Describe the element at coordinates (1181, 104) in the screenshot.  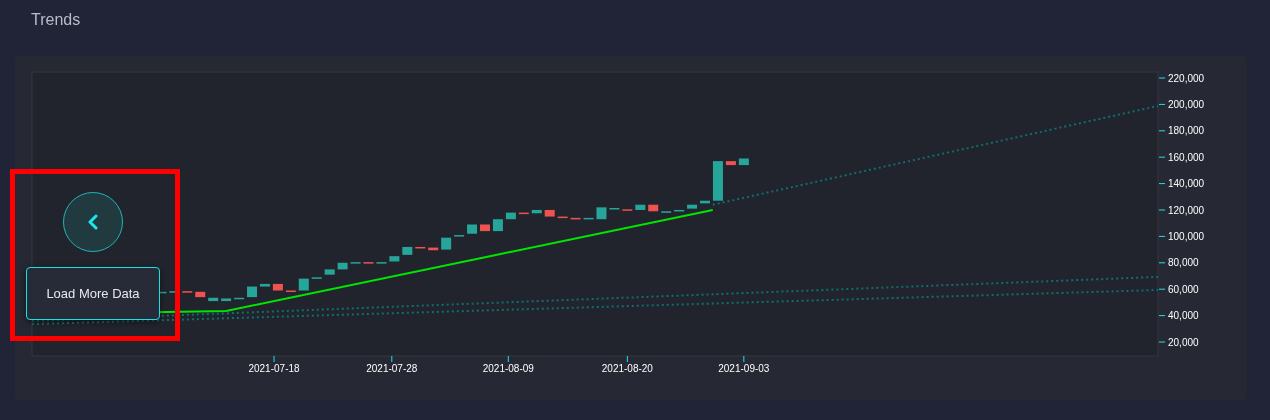
I see `y-axis-tick: 200,000` at that location.